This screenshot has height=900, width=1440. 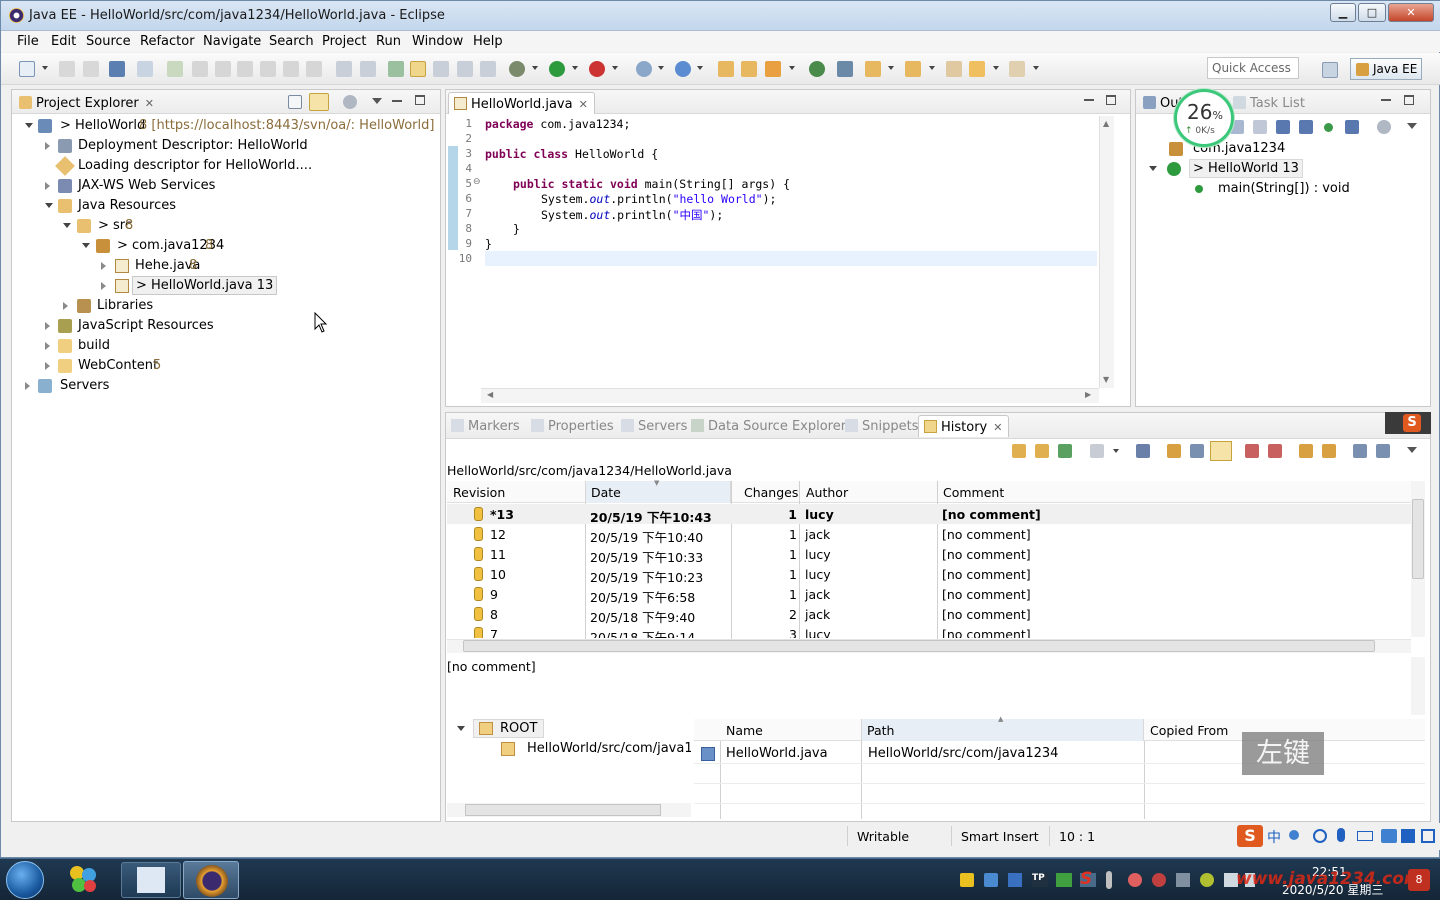 I want to click on link-with-editor-icon, so click(x=319, y=102).